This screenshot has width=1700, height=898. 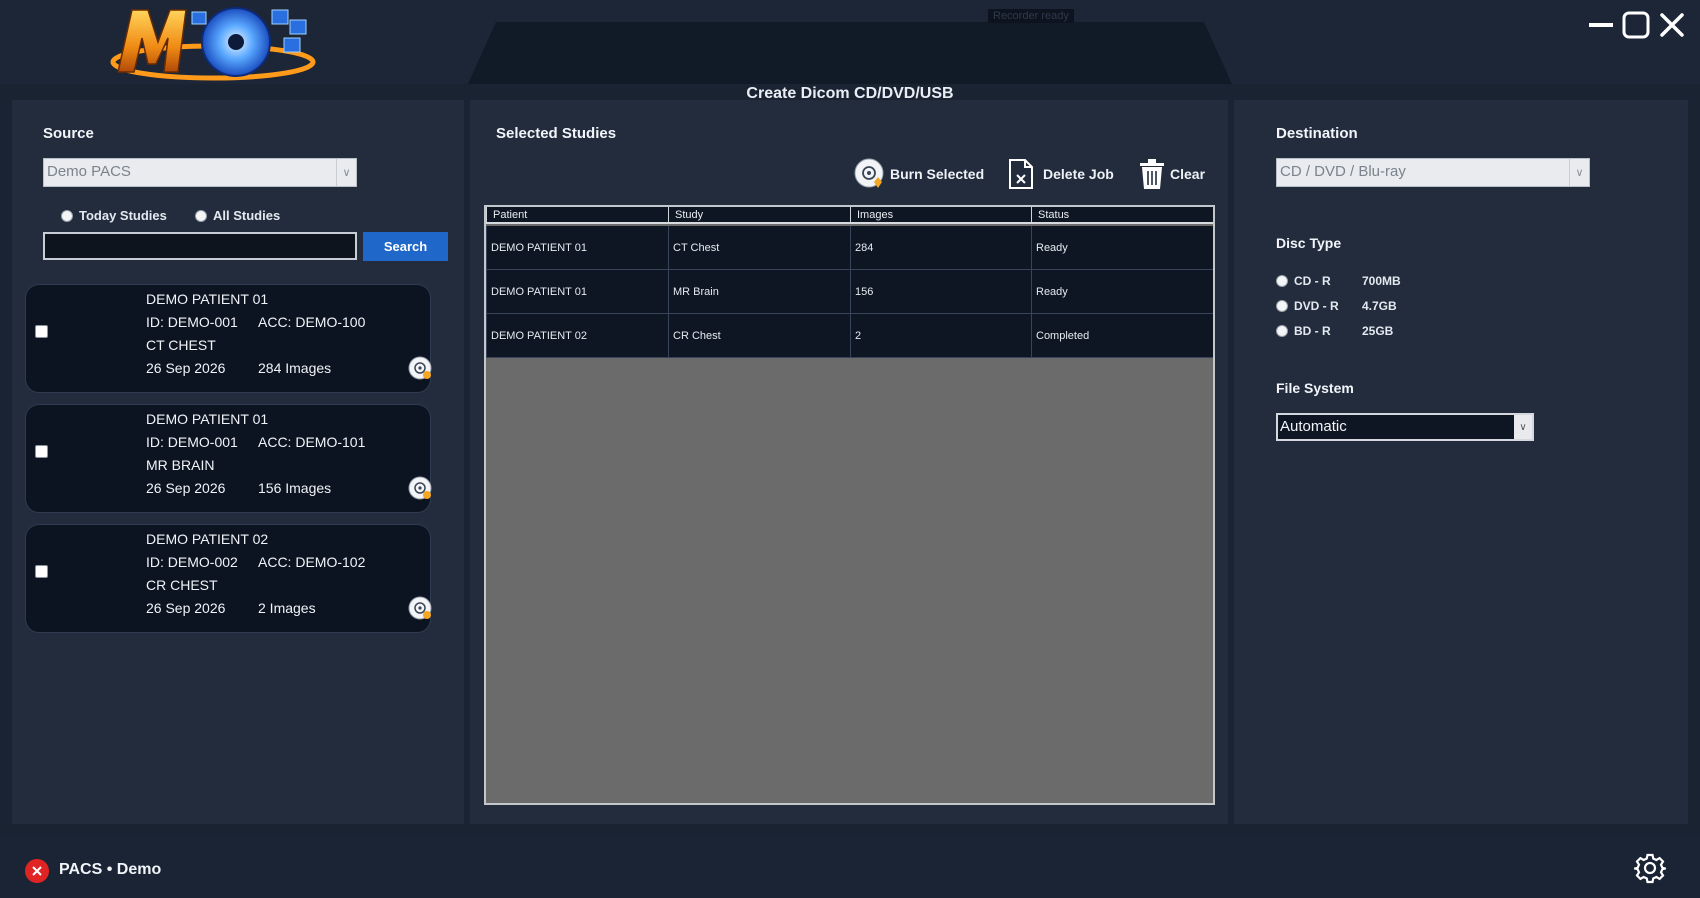 What do you see at coordinates (1122, 214) in the screenshot?
I see `column-header-status: Status` at bounding box center [1122, 214].